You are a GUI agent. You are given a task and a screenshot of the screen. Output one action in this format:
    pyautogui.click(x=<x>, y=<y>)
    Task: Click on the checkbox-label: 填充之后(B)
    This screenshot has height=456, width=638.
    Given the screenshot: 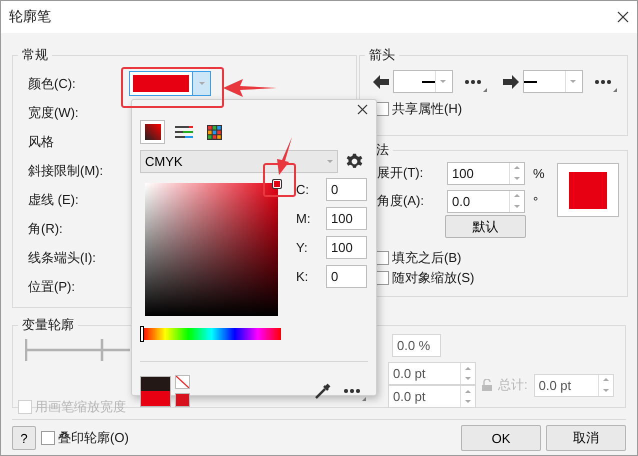 What is the action you would take?
    pyautogui.click(x=427, y=258)
    